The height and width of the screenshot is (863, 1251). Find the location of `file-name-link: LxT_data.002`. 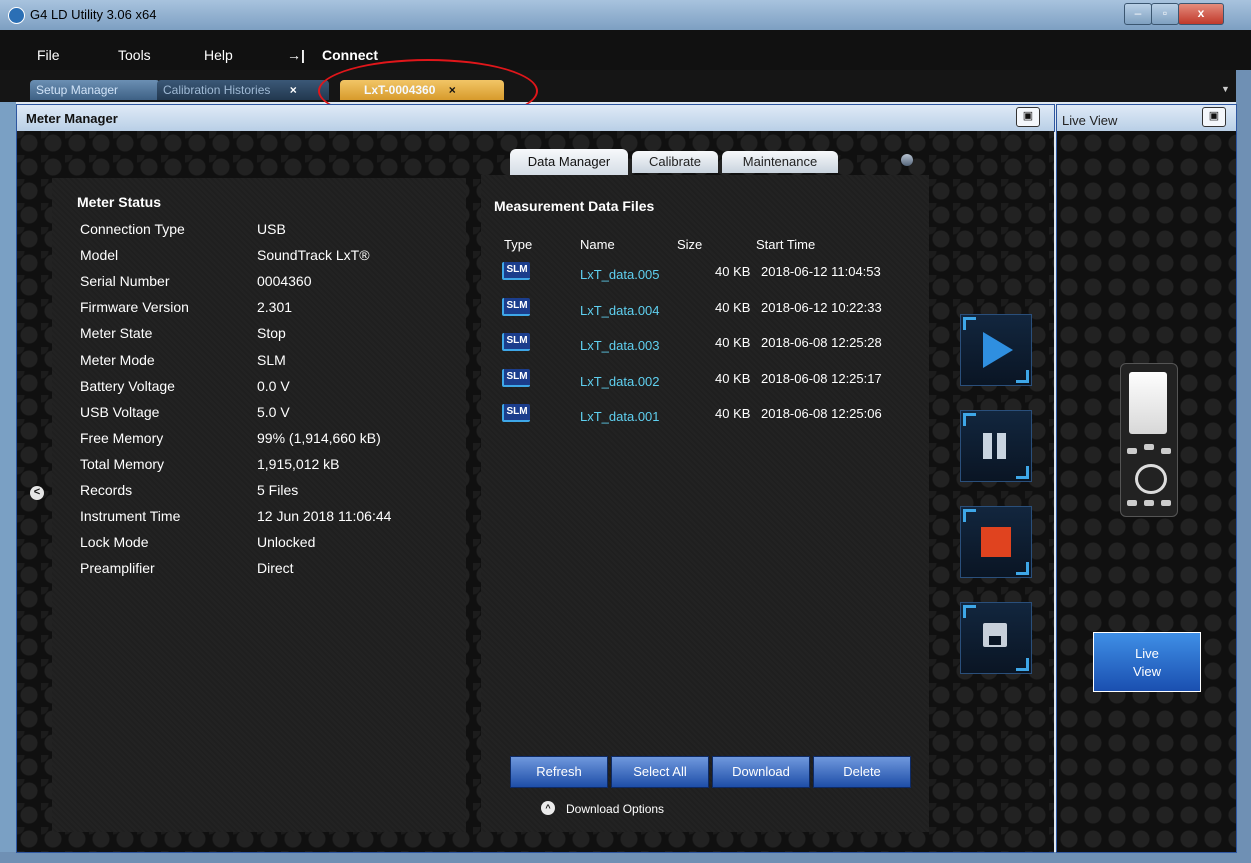

file-name-link: LxT_data.002 is located at coordinates (620, 381).